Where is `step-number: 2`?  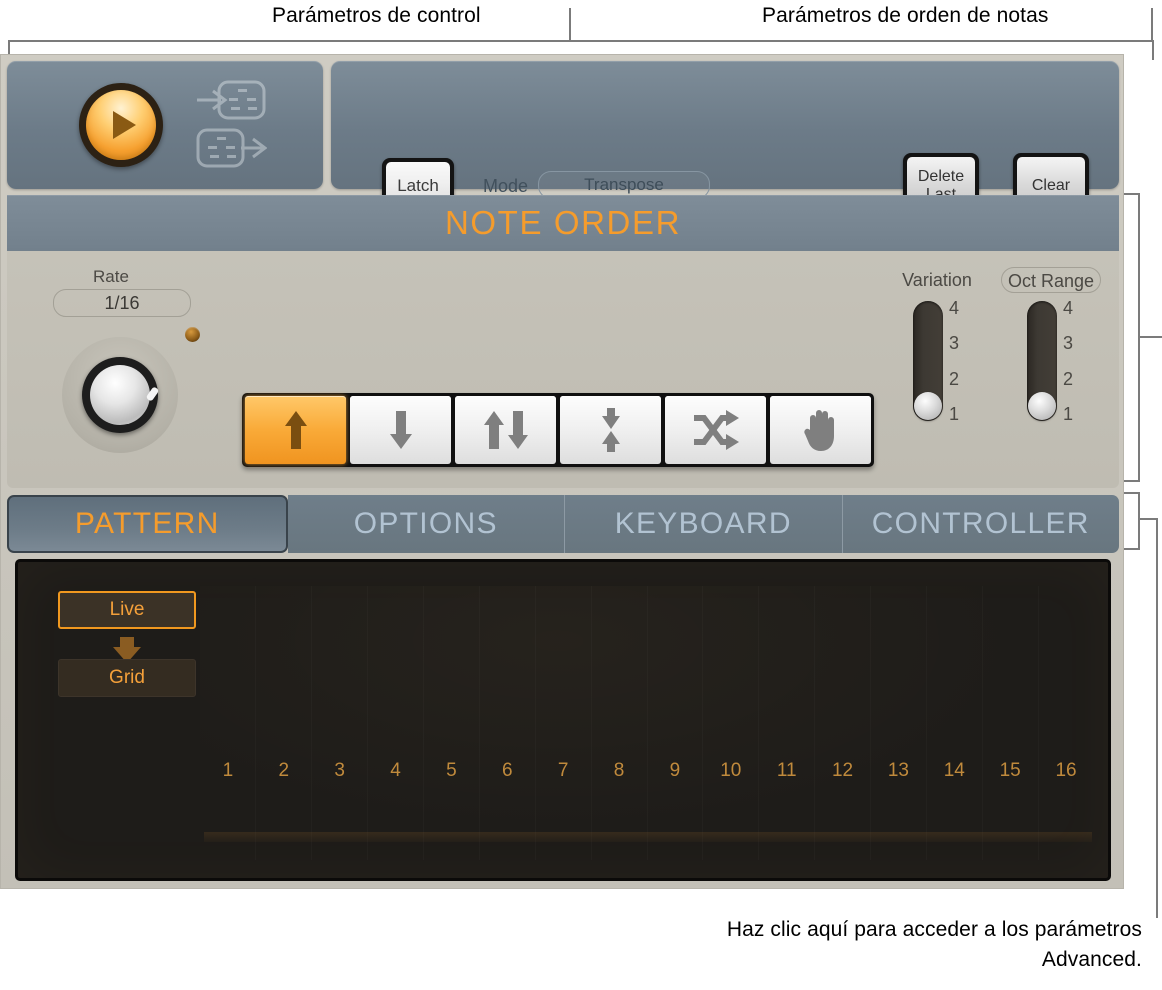
step-number: 2 is located at coordinates (284, 770).